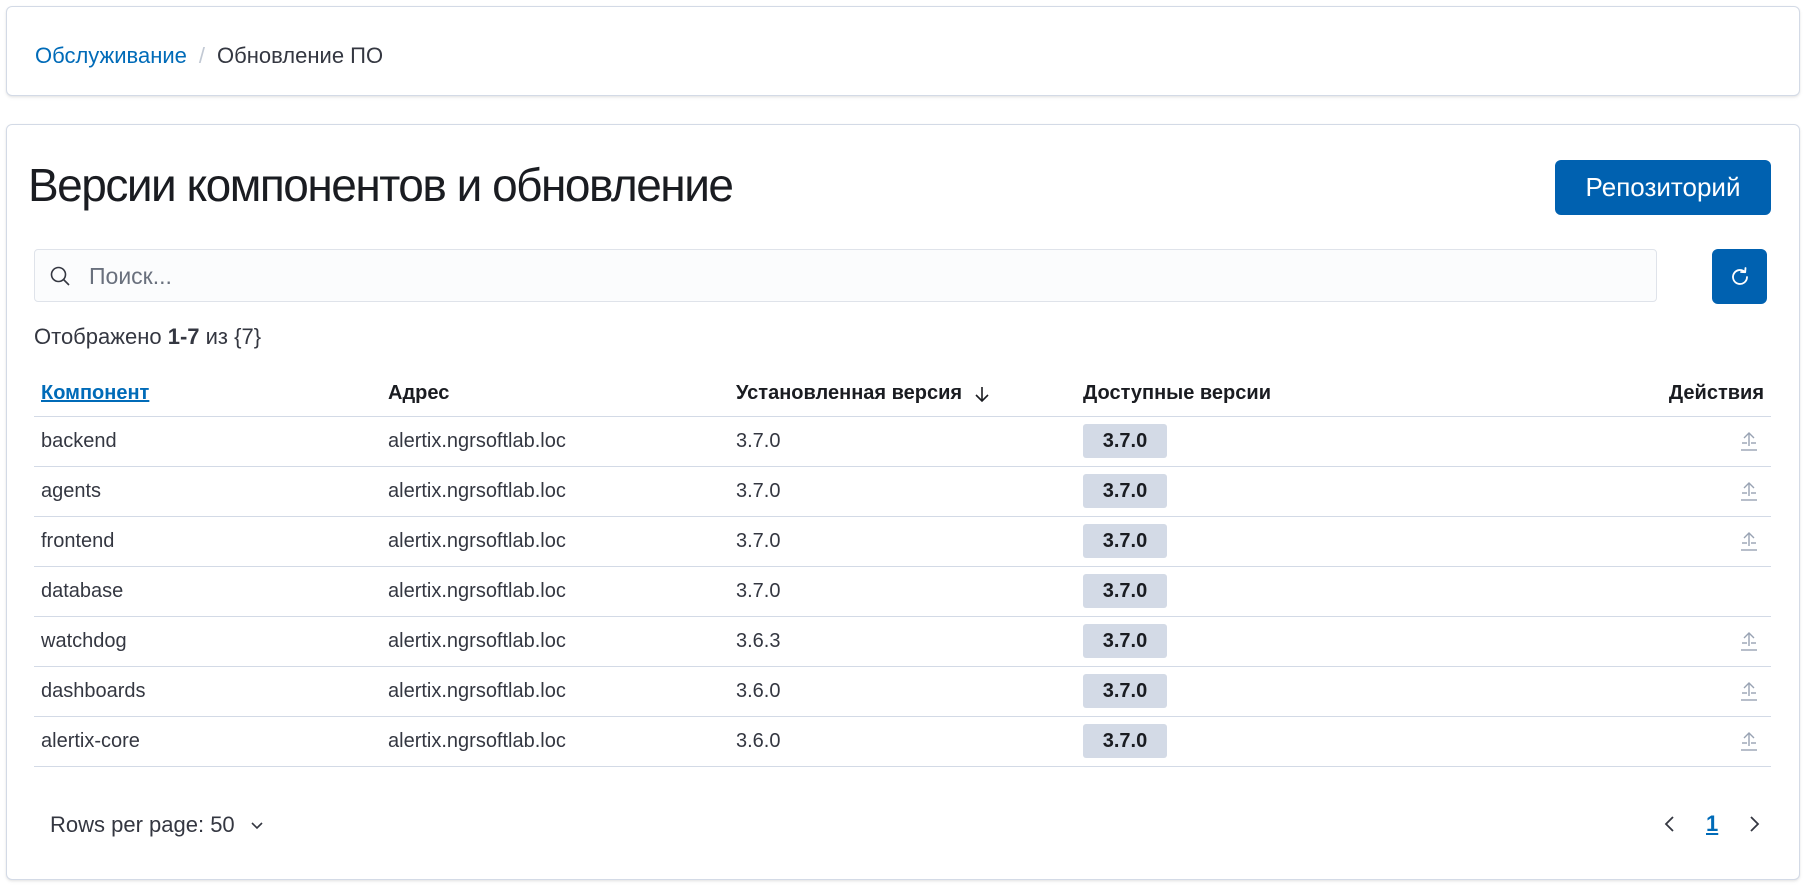 The image size is (1806, 886). I want to click on column-header-installed: Установленная версия, so click(864, 393).